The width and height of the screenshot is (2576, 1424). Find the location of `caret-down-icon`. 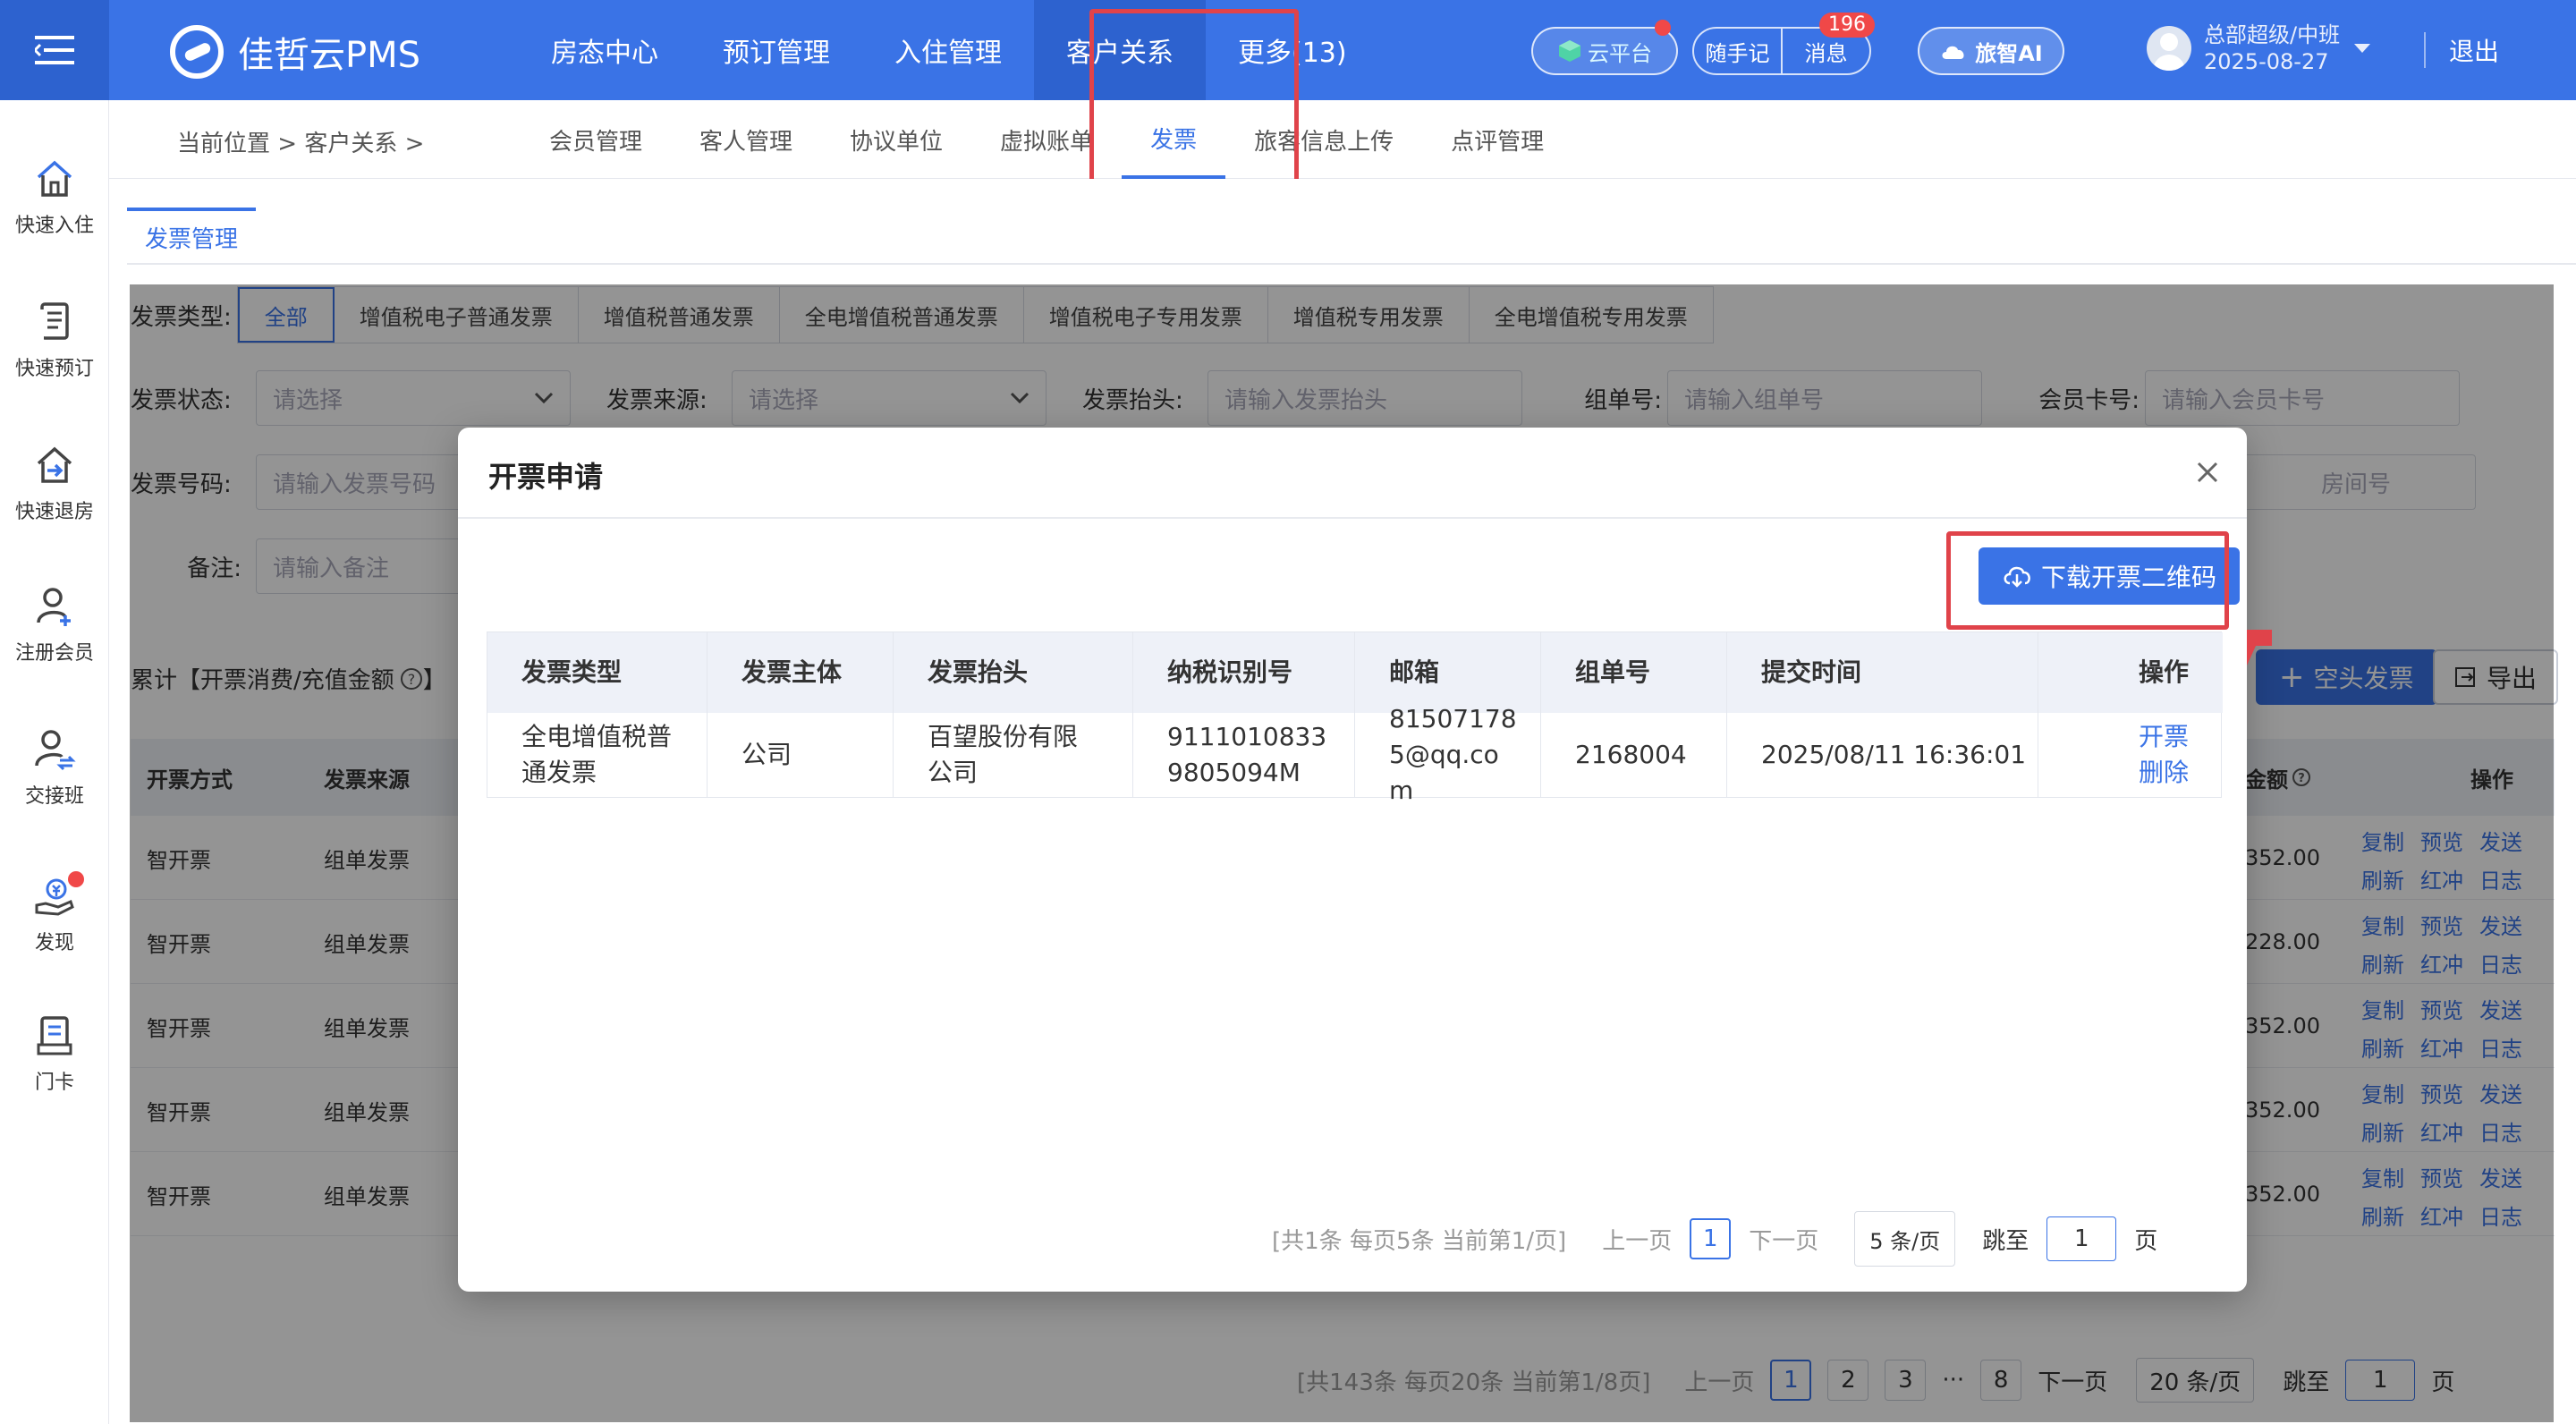

caret-down-icon is located at coordinates (2362, 48).